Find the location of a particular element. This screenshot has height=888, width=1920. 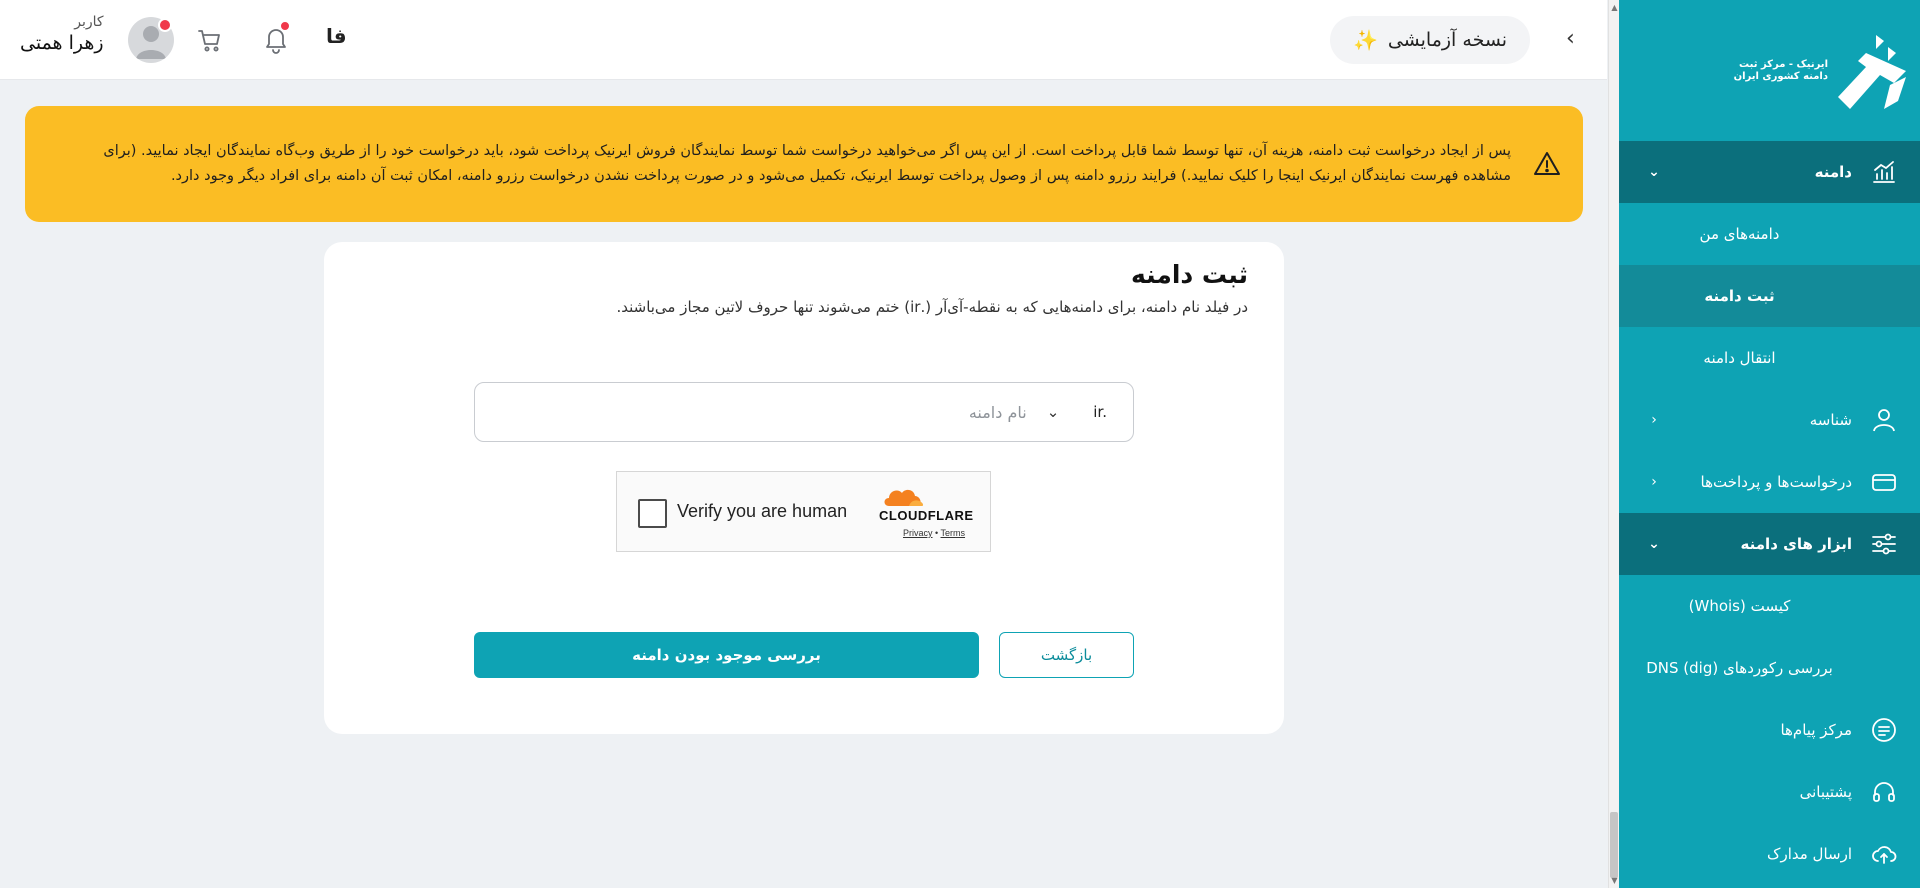

user-role: کاربر is located at coordinates (89, 22).